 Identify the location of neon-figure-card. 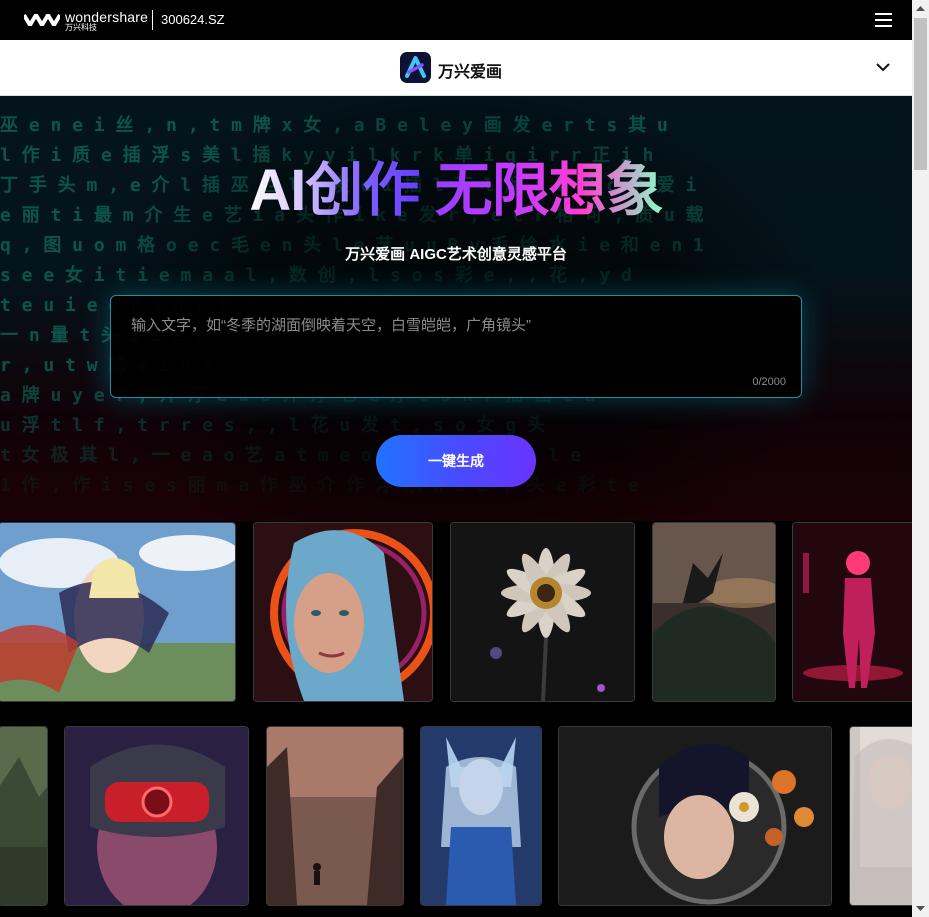
(852, 612).